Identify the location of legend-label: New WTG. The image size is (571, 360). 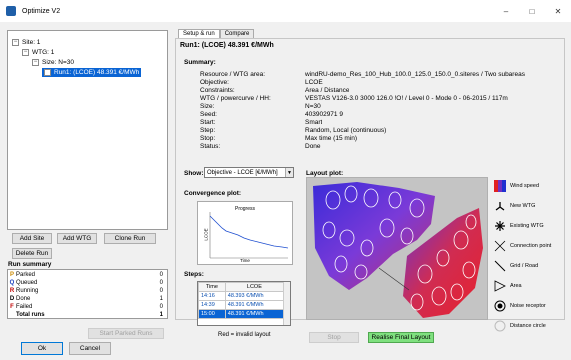
(523, 206).